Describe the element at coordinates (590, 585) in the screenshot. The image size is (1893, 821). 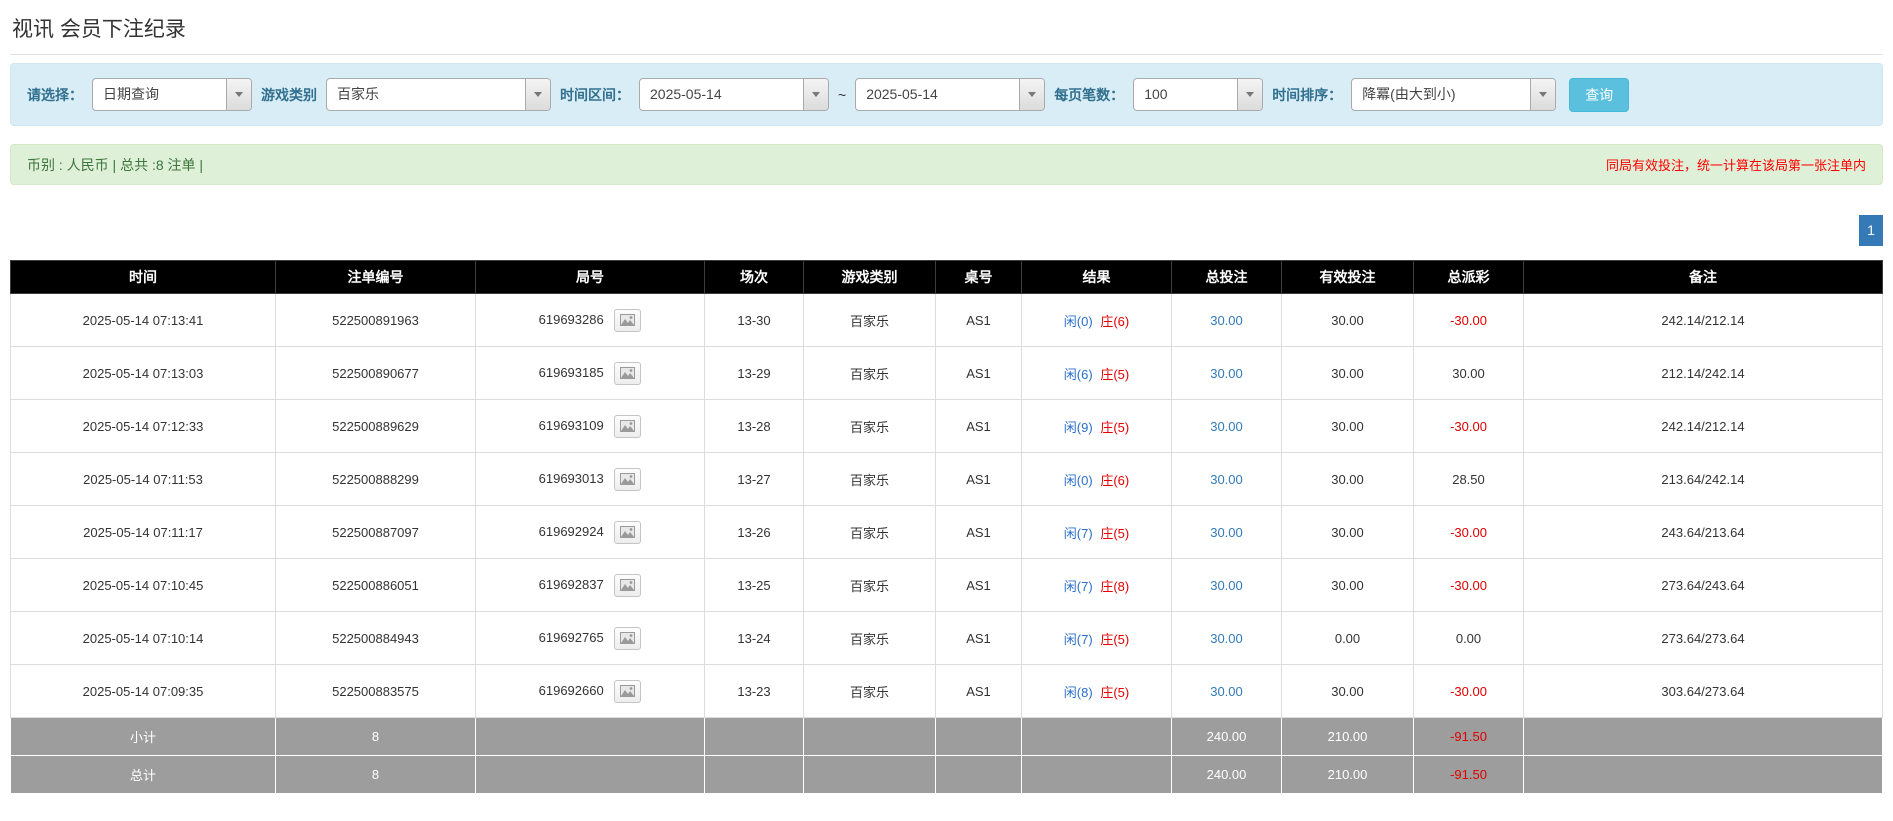
I see `cell-round: 619692837` at that location.